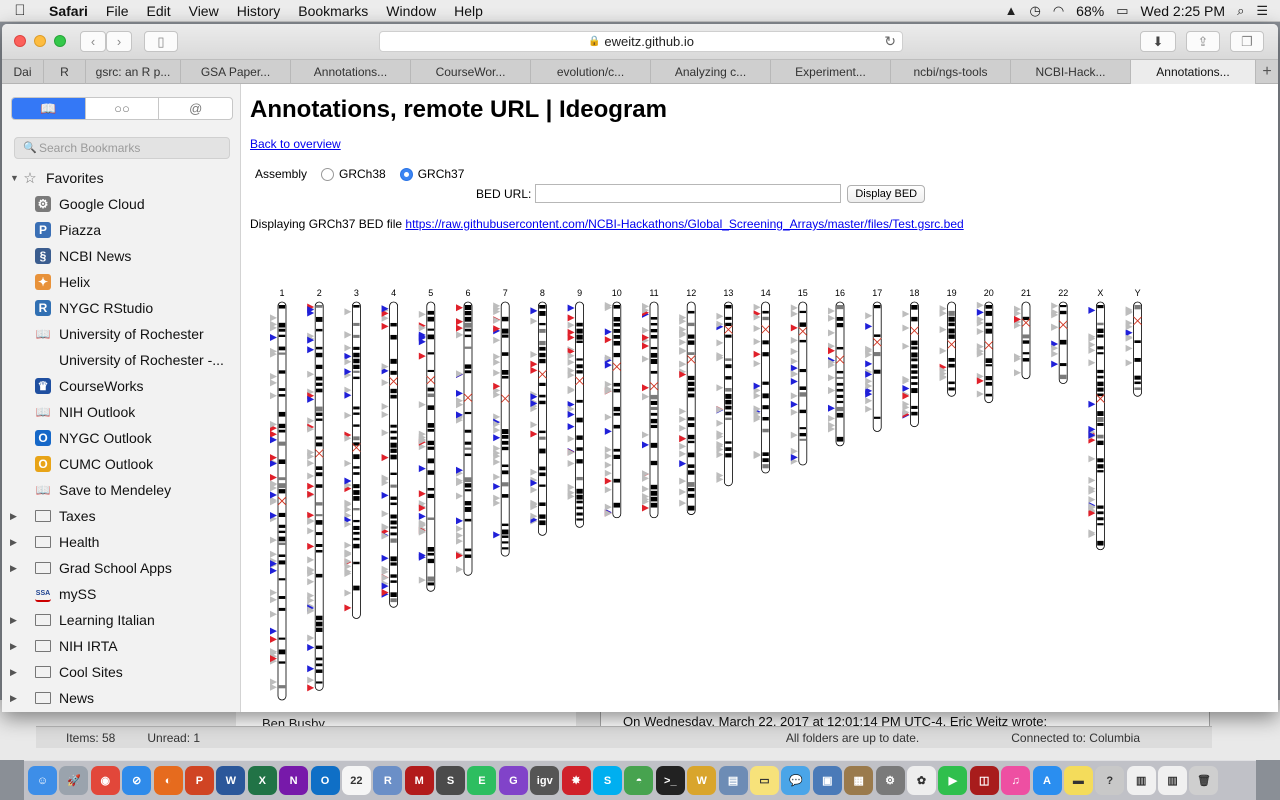 This screenshot has width=1280, height=800. Describe the element at coordinates (984, 780) in the screenshot. I see `photo-booth-icon: ◫` at that location.